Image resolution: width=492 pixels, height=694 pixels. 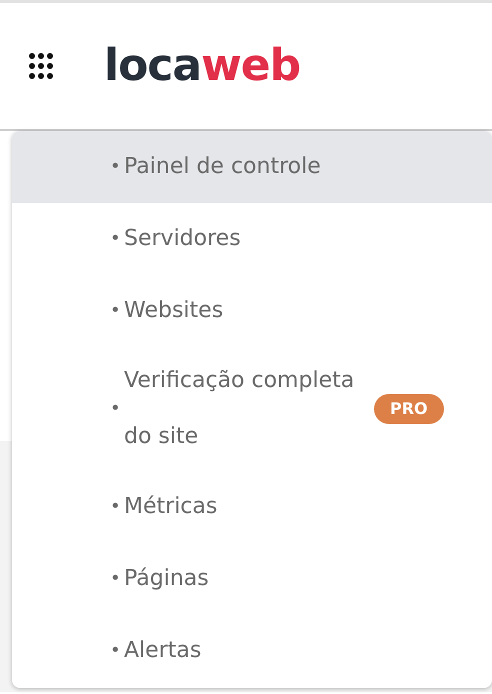 I want to click on menu-item: •Painel de controle, so click(x=252, y=167).